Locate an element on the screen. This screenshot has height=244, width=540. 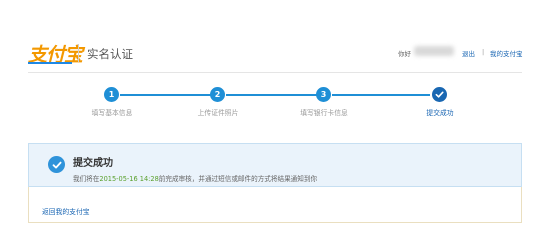
desc-before: 我们将在 is located at coordinates (86, 179).